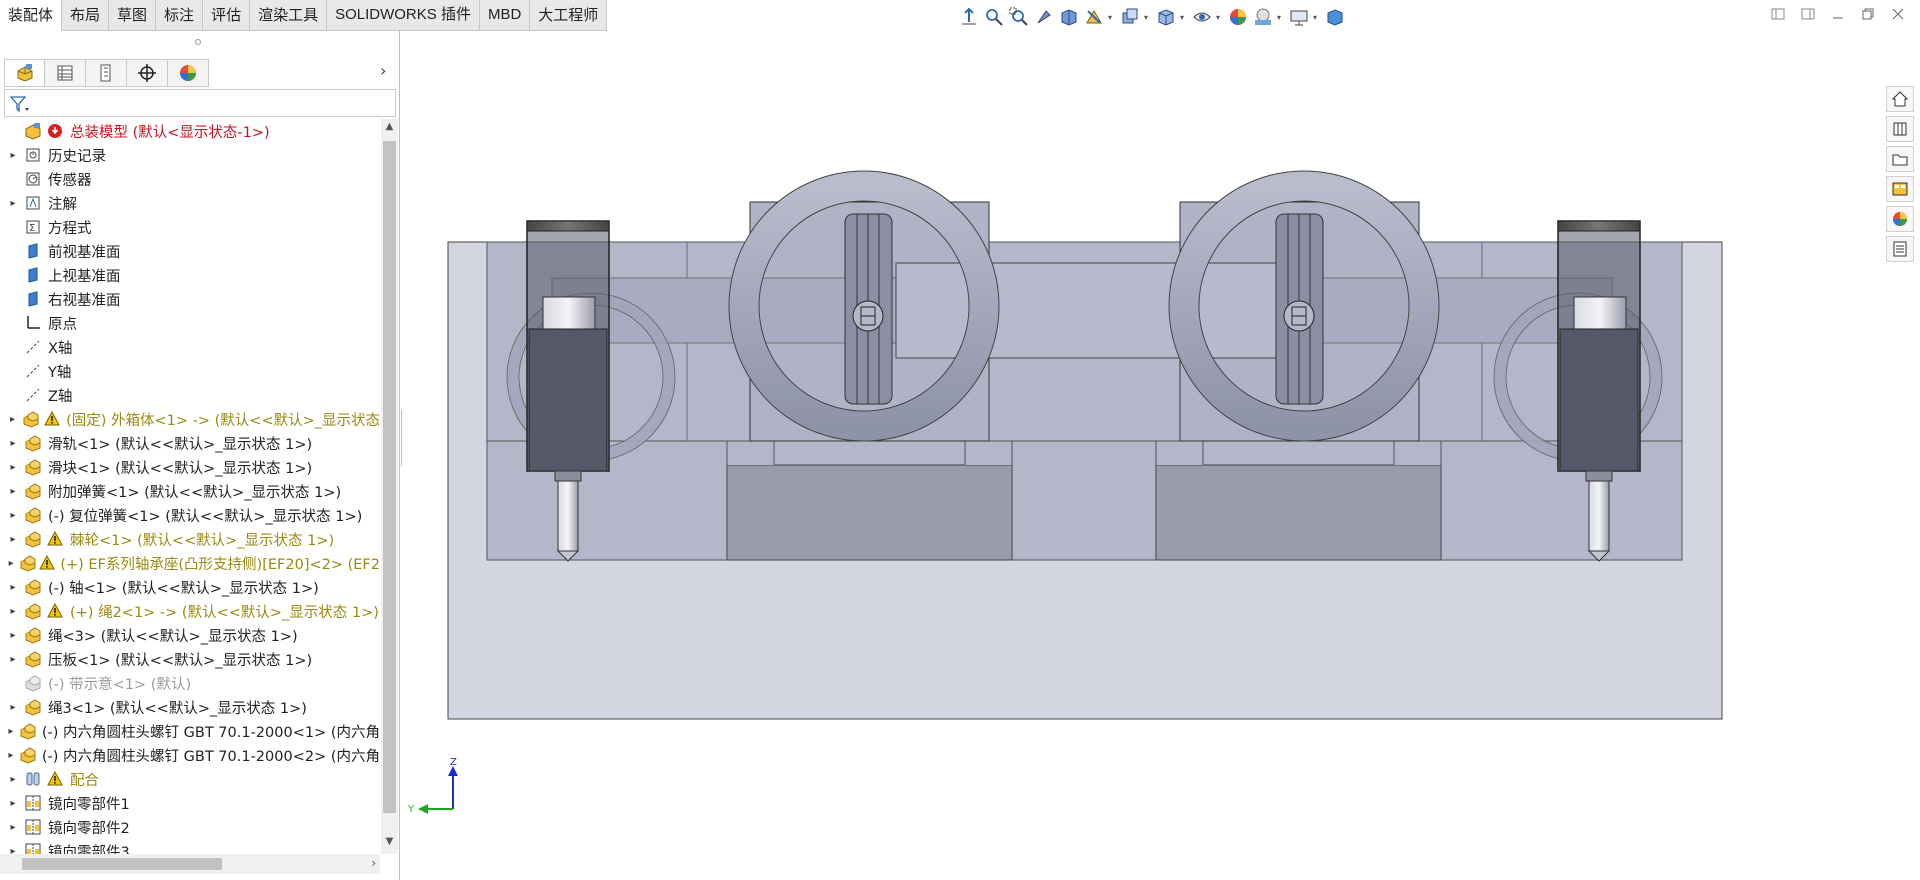 This screenshot has width=1920, height=880. Describe the element at coordinates (190, 371) in the screenshot. I see `tree-item: Y轴` at that location.